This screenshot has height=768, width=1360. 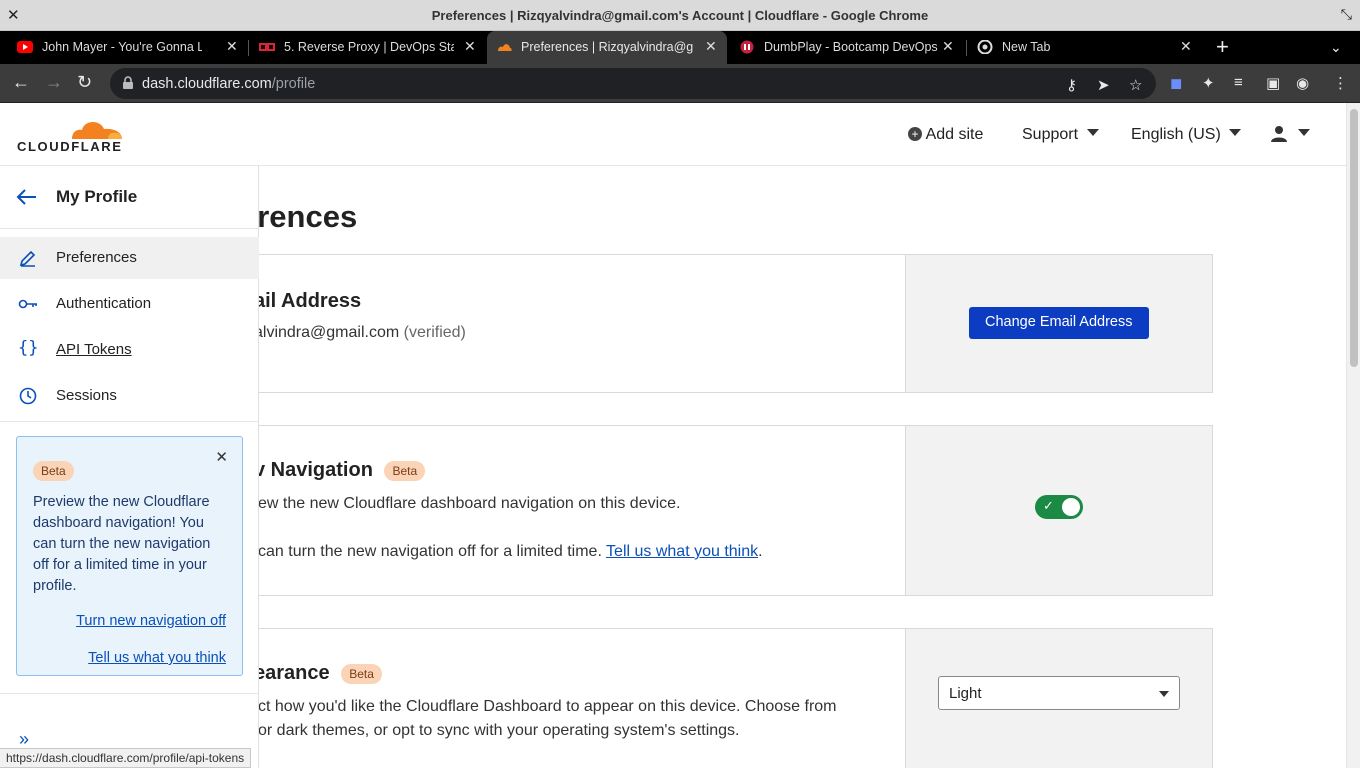 What do you see at coordinates (21, 82) in the screenshot?
I see `back-arrow-icon: ←` at bounding box center [21, 82].